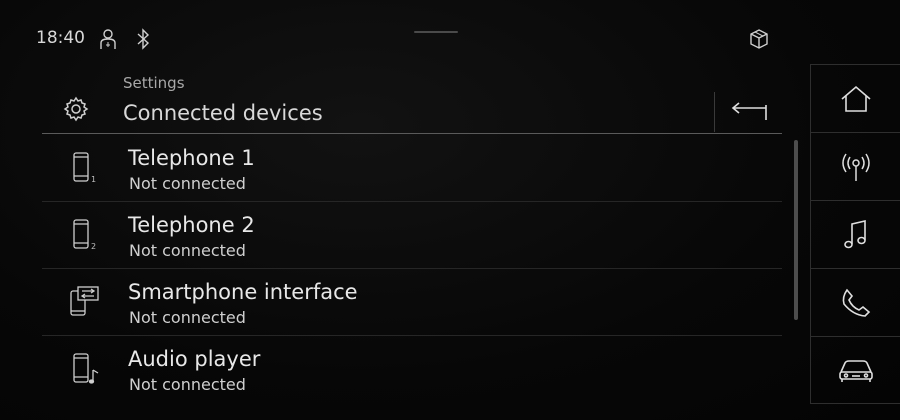 This screenshot has height=420, width=900. I want to click on nav-car-button, so click(855, 370).